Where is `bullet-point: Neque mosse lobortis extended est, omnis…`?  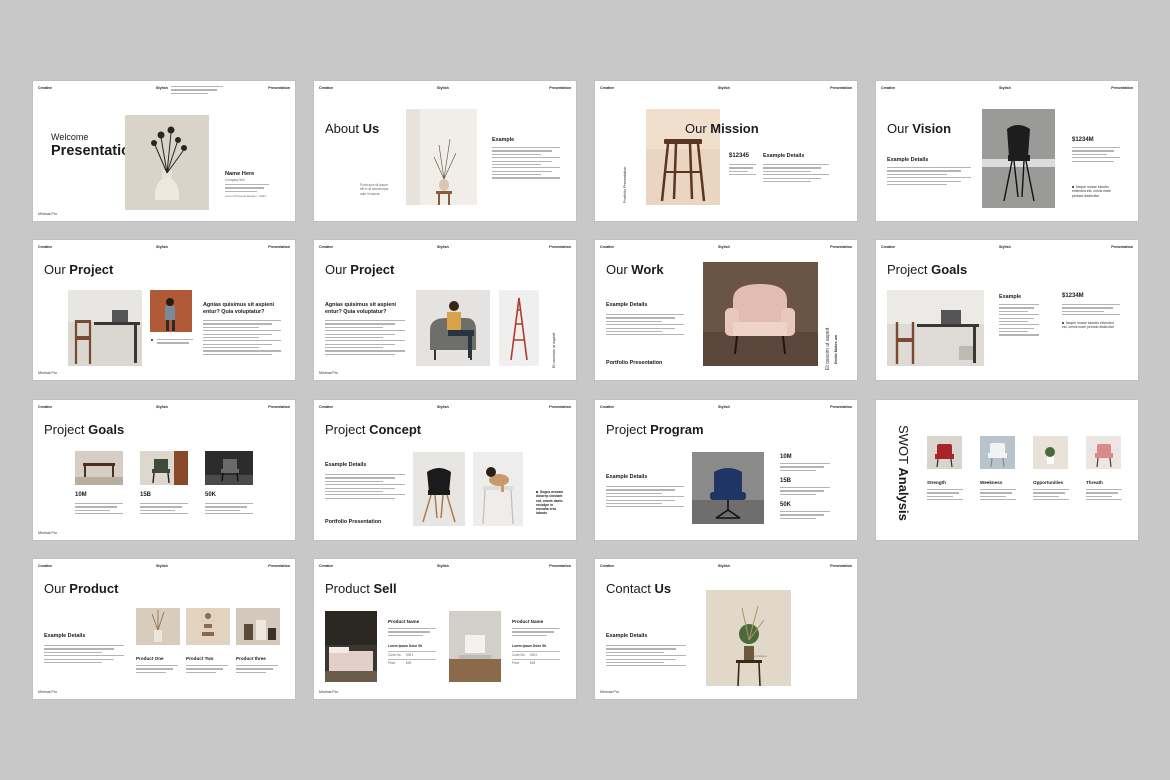
bullet-point: Neque mosse lobortis extended est, omnis… is located at coordinates (1092, 191).